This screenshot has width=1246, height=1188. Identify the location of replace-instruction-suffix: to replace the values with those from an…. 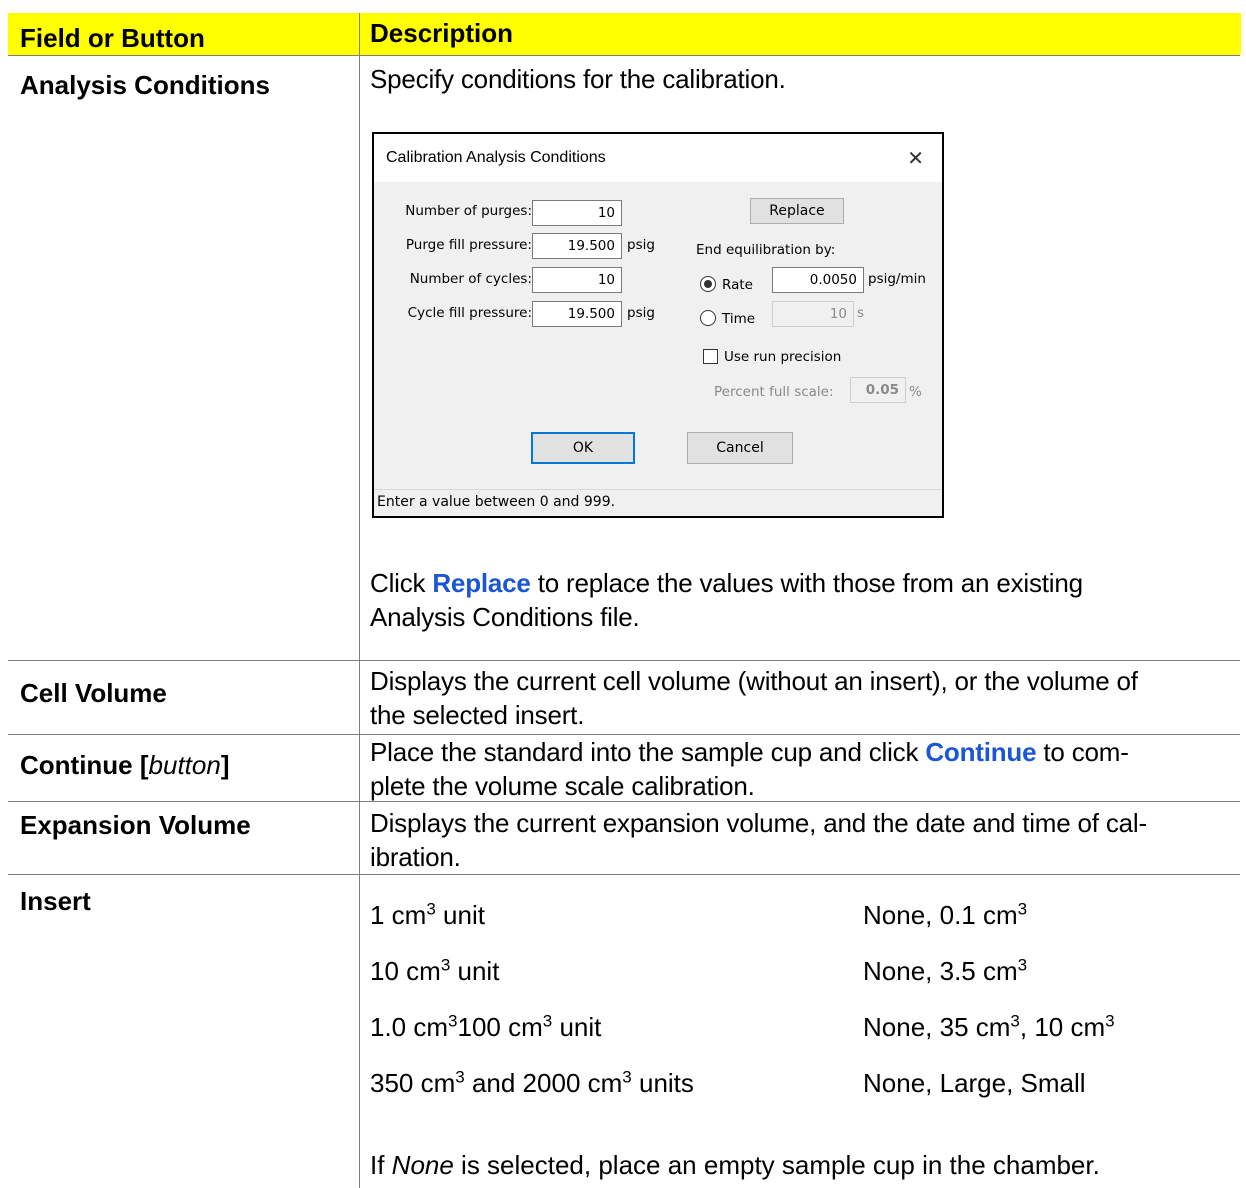
(806, 583).